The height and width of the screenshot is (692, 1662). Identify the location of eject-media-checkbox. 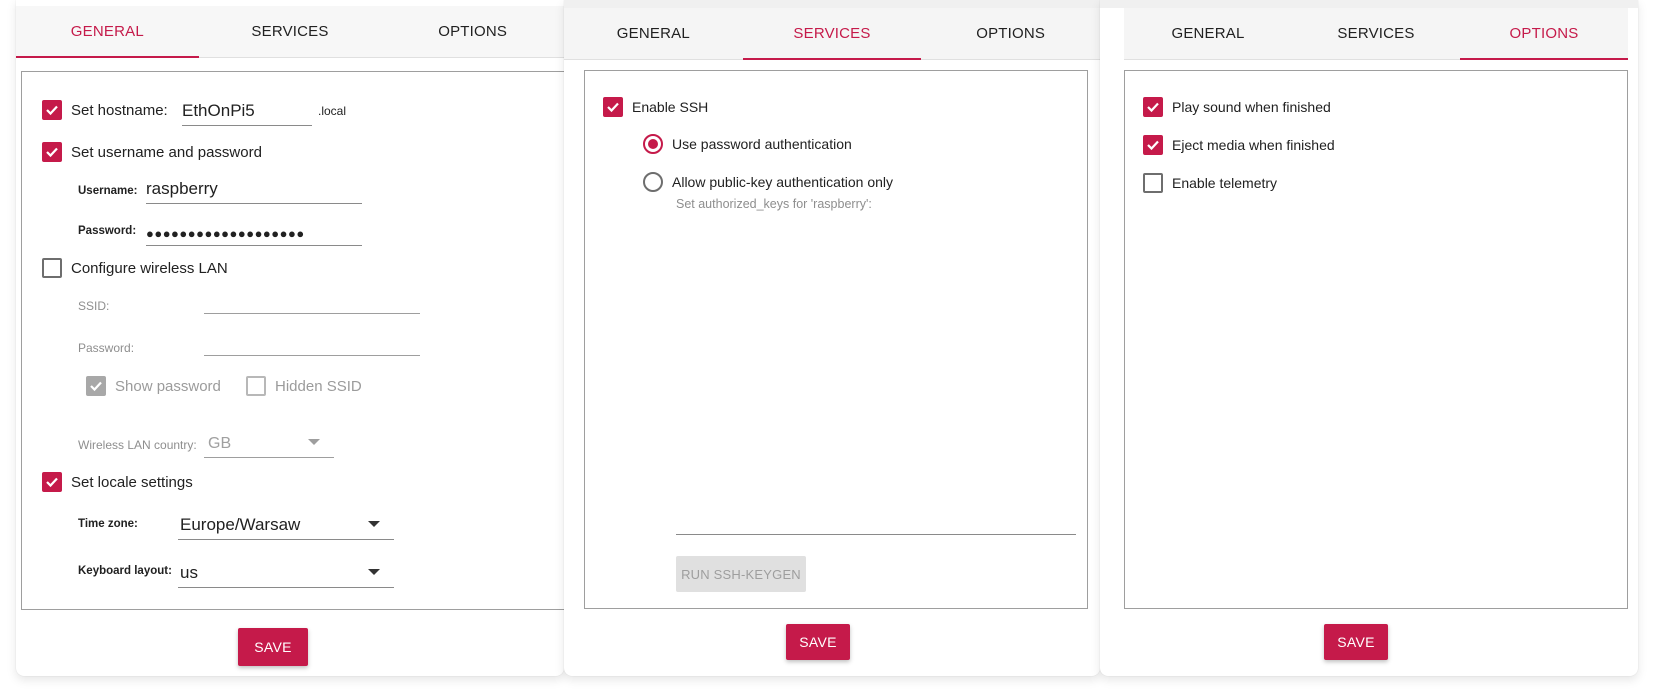
(1153, 145).